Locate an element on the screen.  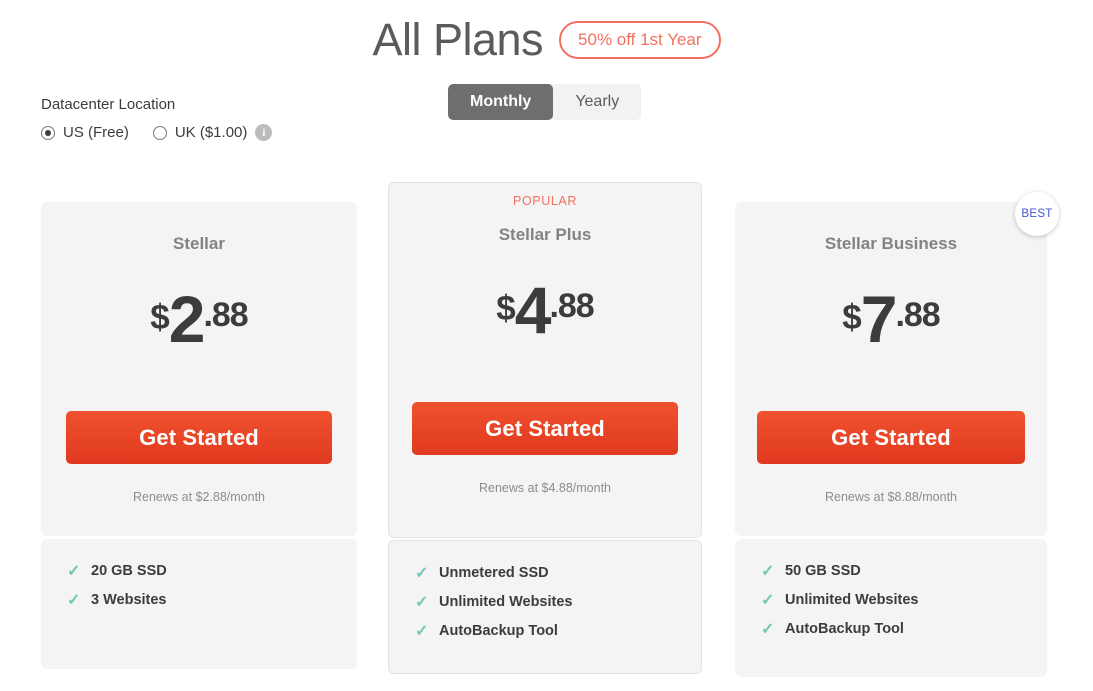
feature-label: Unmetered SSD is located at coordinates (494, 573).